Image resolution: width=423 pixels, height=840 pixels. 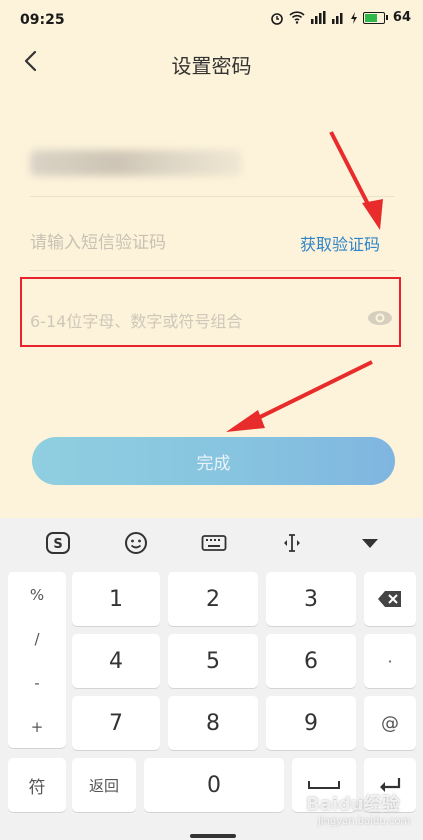 I want to click on key-9: 9, so click(x=311, y=723).